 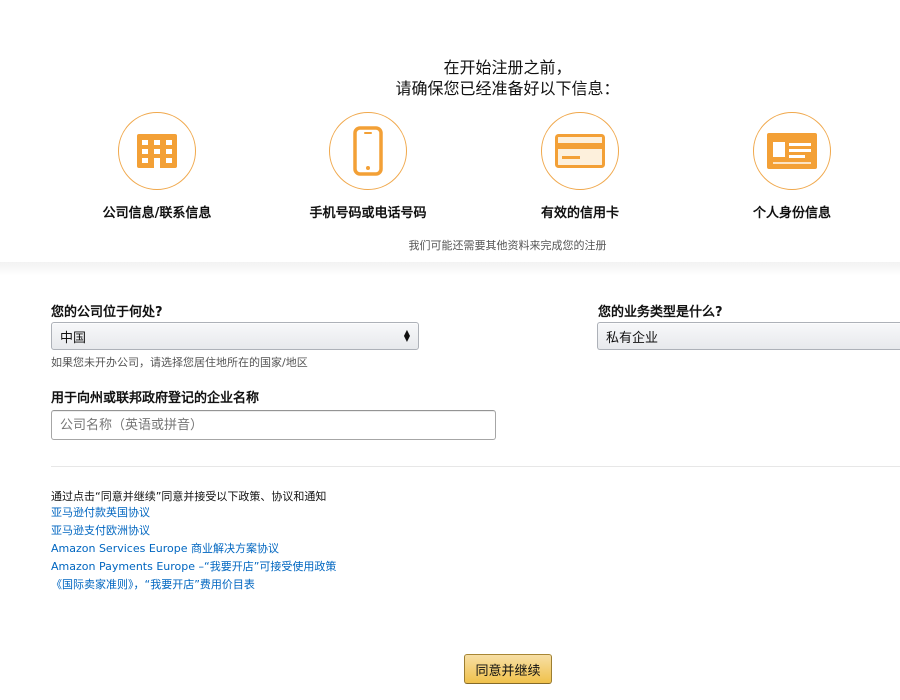 I want to click on requirement-identity: 个人身份信息, so click(x=792, y=166).